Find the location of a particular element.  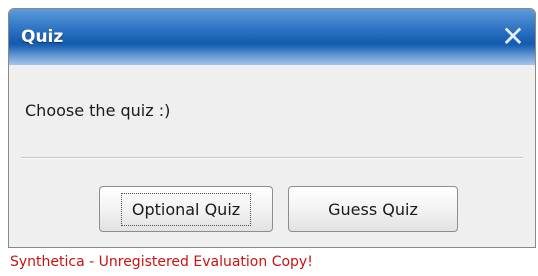

optional-quiz-button: Optional Quiz is located at coordinates (186, 209).